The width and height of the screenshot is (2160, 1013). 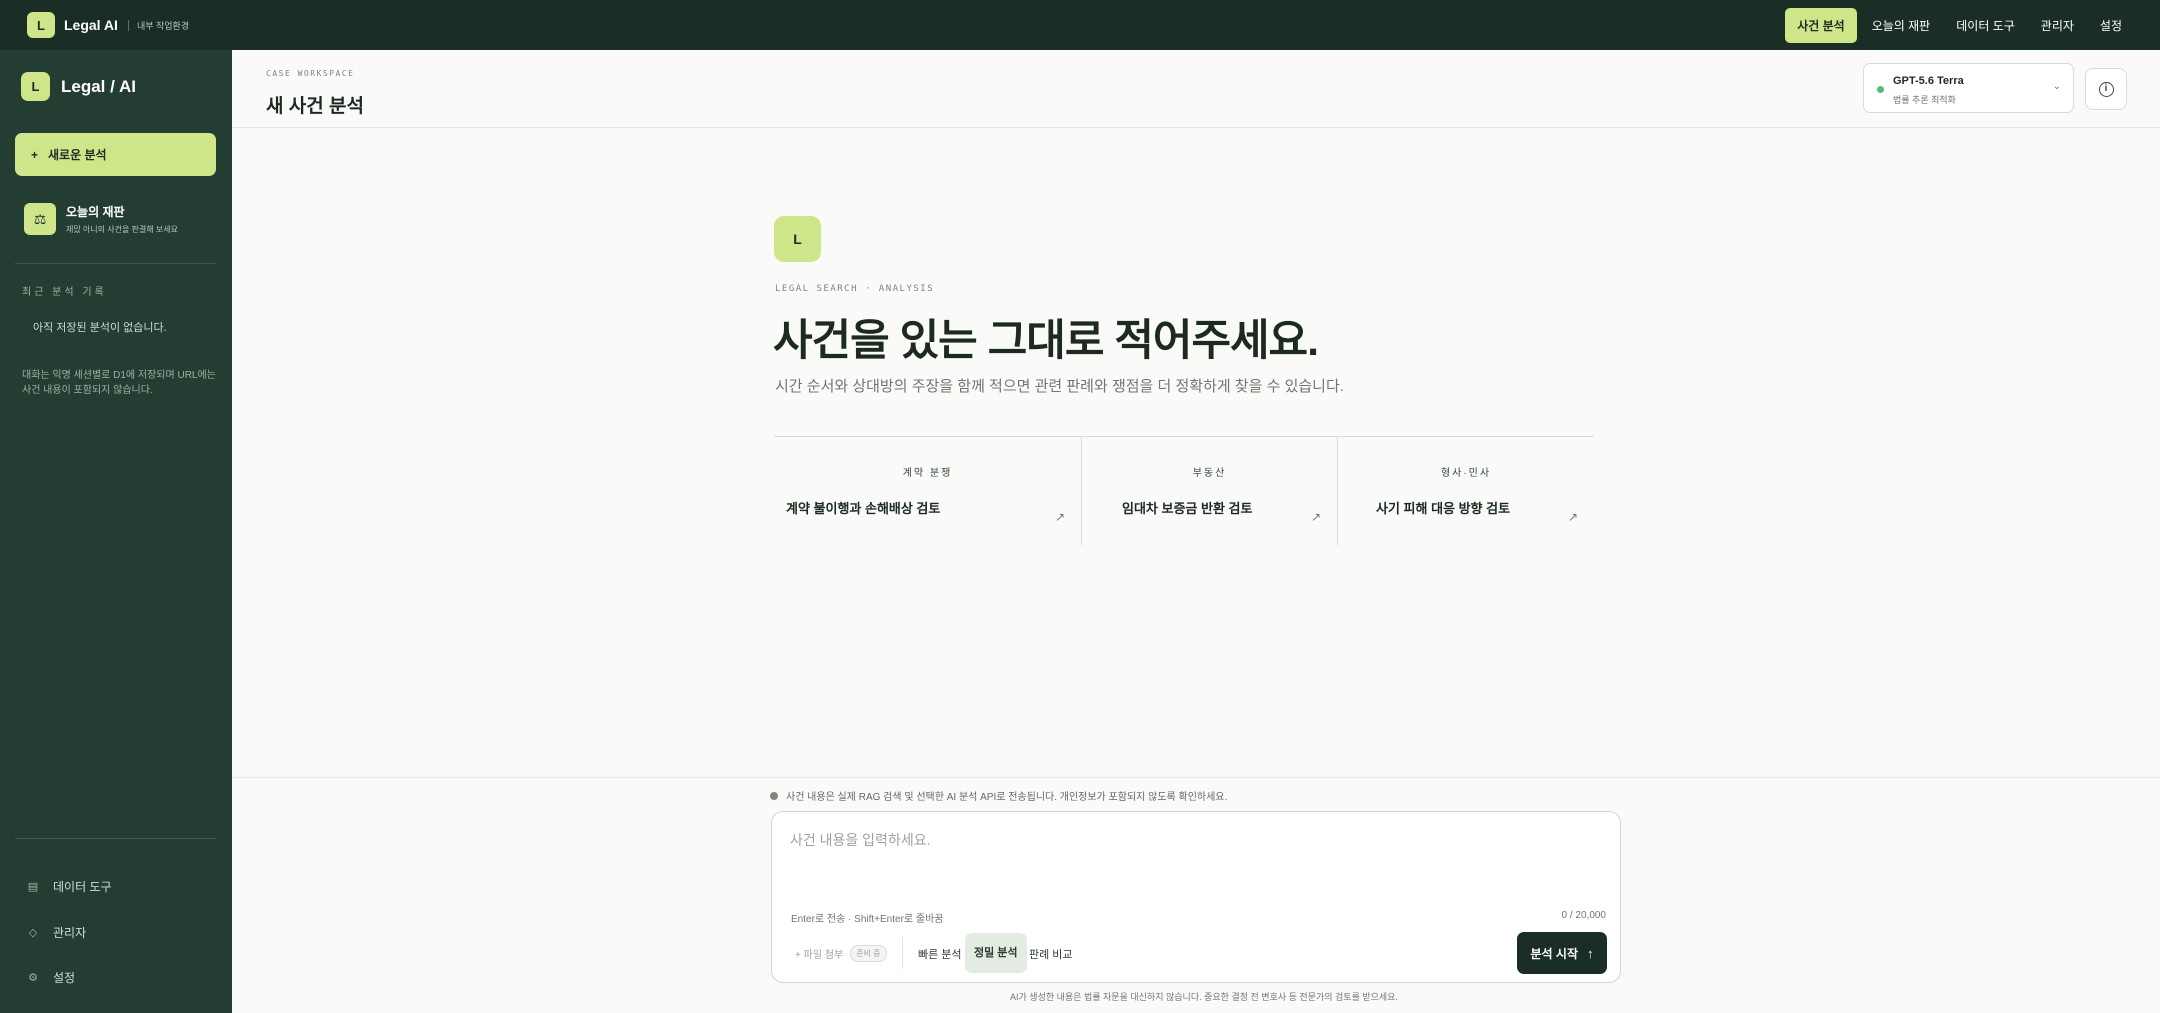 What do you see at coordinates (40, 219) in the screenshot?
I see `scale-icon: ⚖` at bounding box center [40, 219].